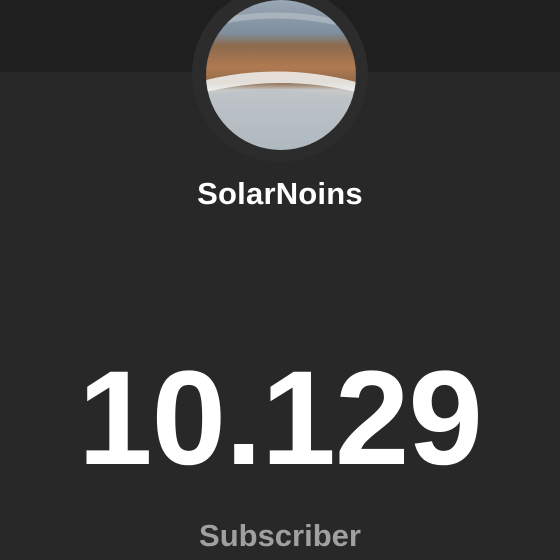 The image size is (560, 560). Describe the element at coordinates (280, 535) in the screenshot. I see `subscriber-label: Subscriber` at that location.